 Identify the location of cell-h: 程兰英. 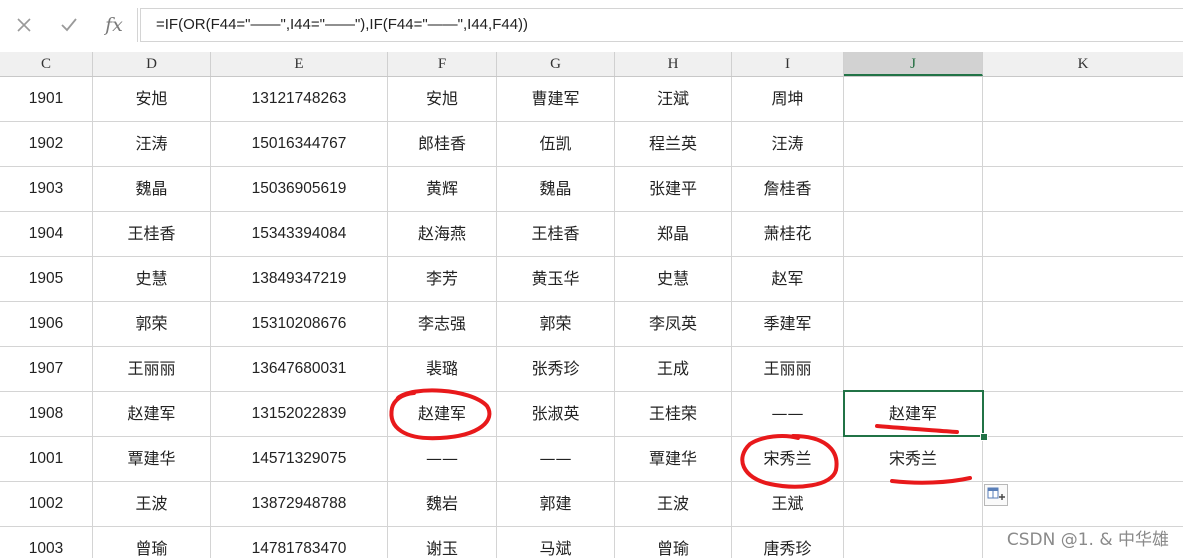
(673, 144).